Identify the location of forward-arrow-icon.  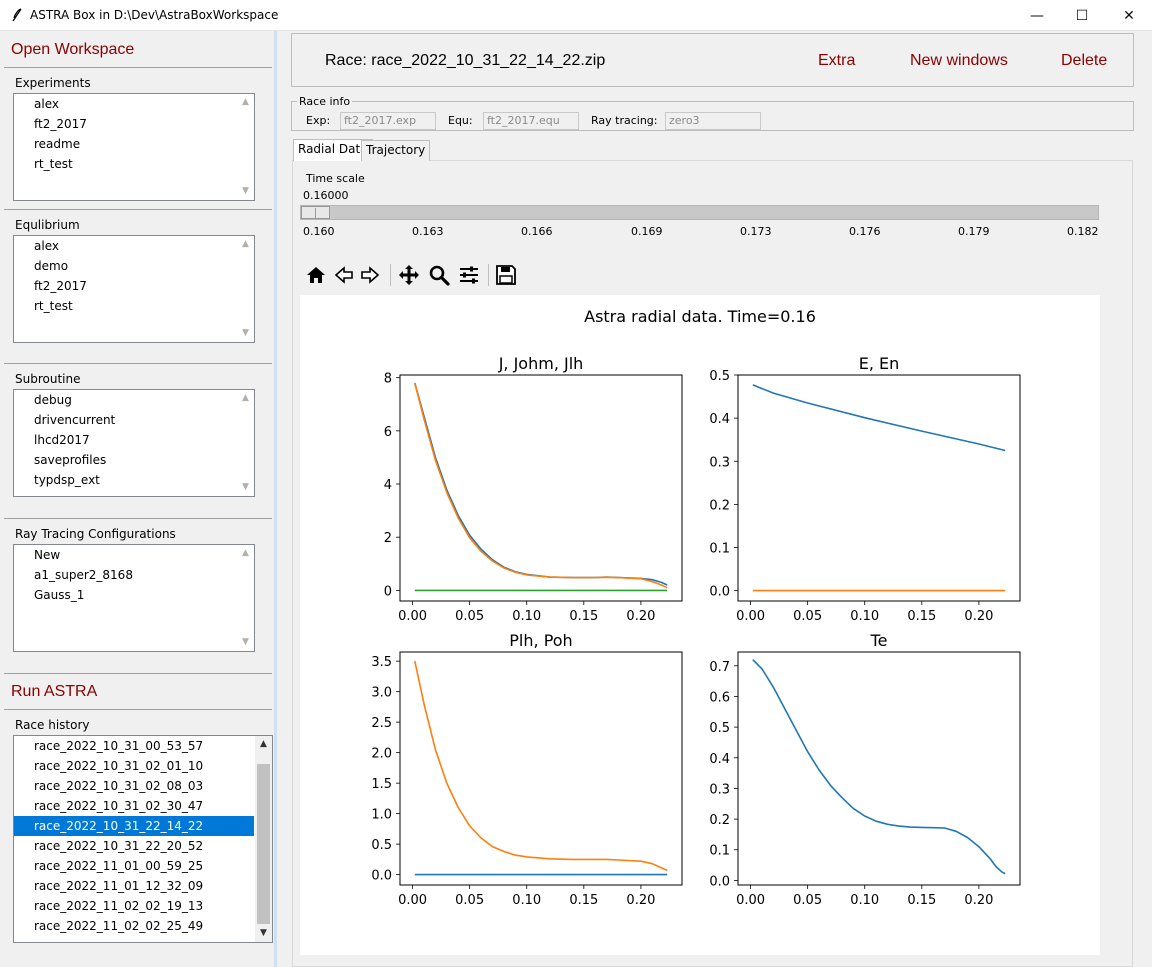
(370, 275).